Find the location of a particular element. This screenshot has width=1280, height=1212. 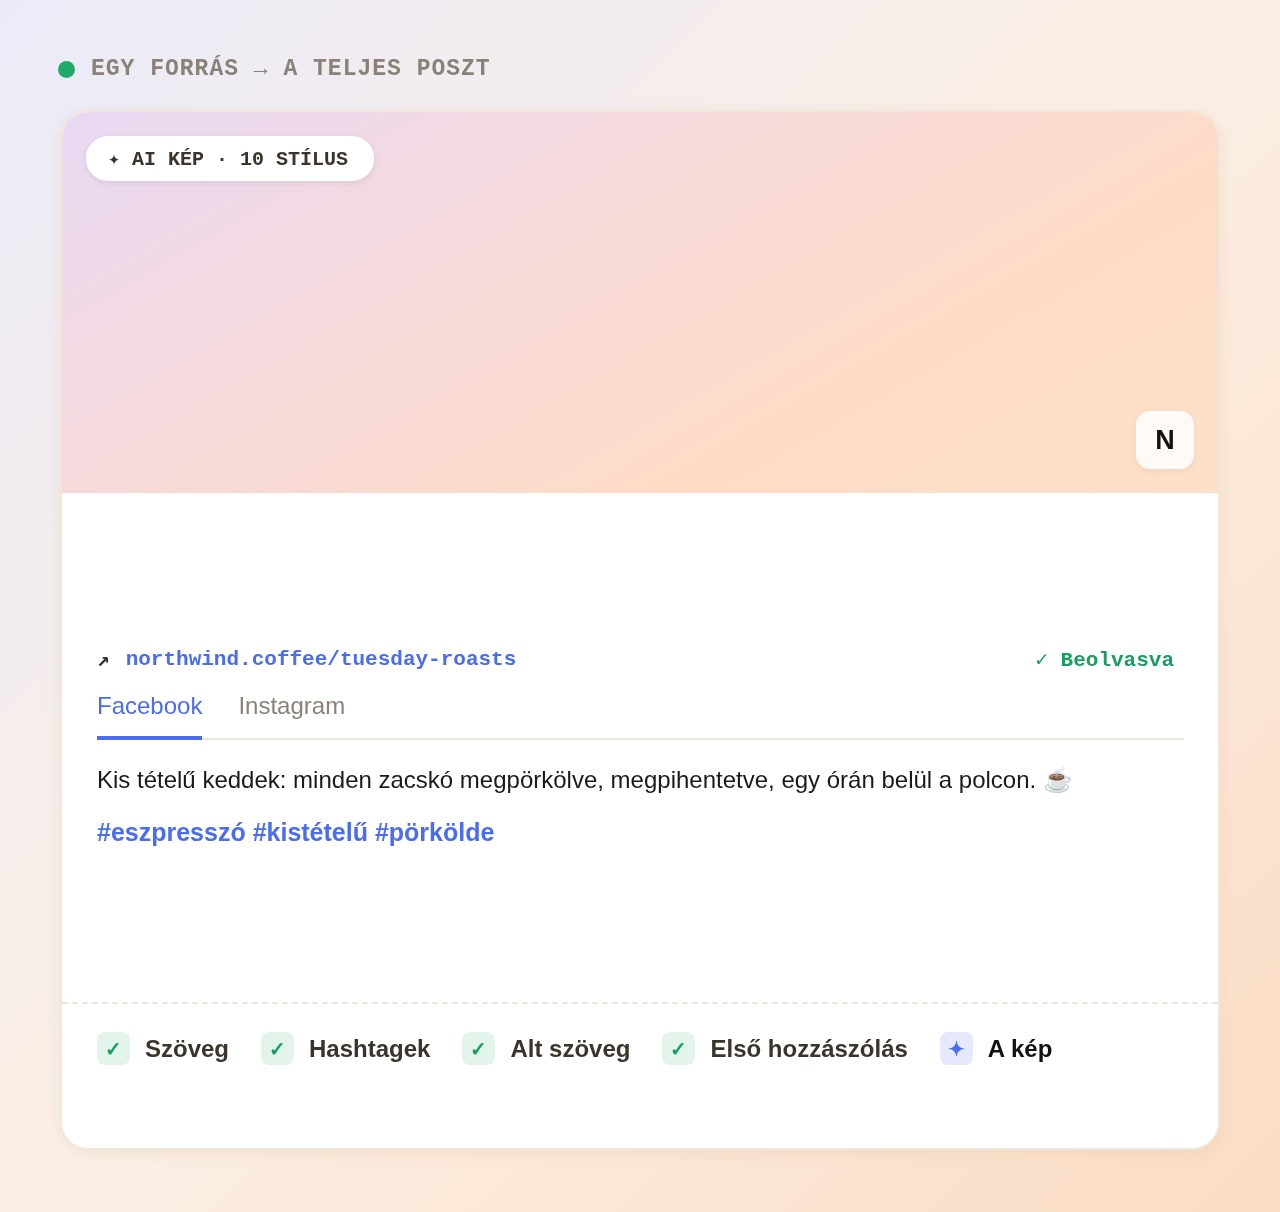

checklist-label: Hashtagek is located at coordinates (370, 1048).